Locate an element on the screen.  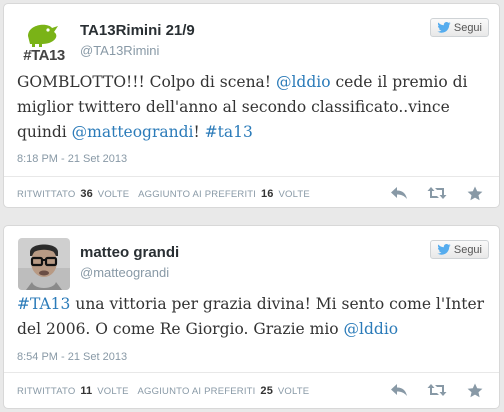
hashtag-link: #TA13 is located at coordinates (43, 304).